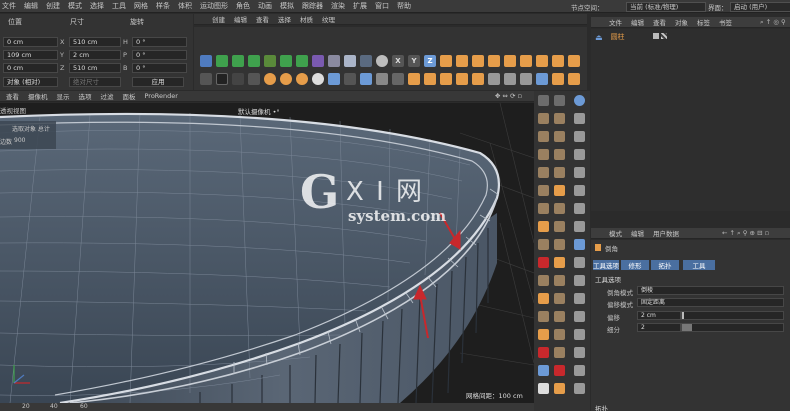 This screenshot has height=411, width=790. Describe the element at coordinates (637, 233) in the screenshot. I see `am-menu-edit: 编辑` at that location.